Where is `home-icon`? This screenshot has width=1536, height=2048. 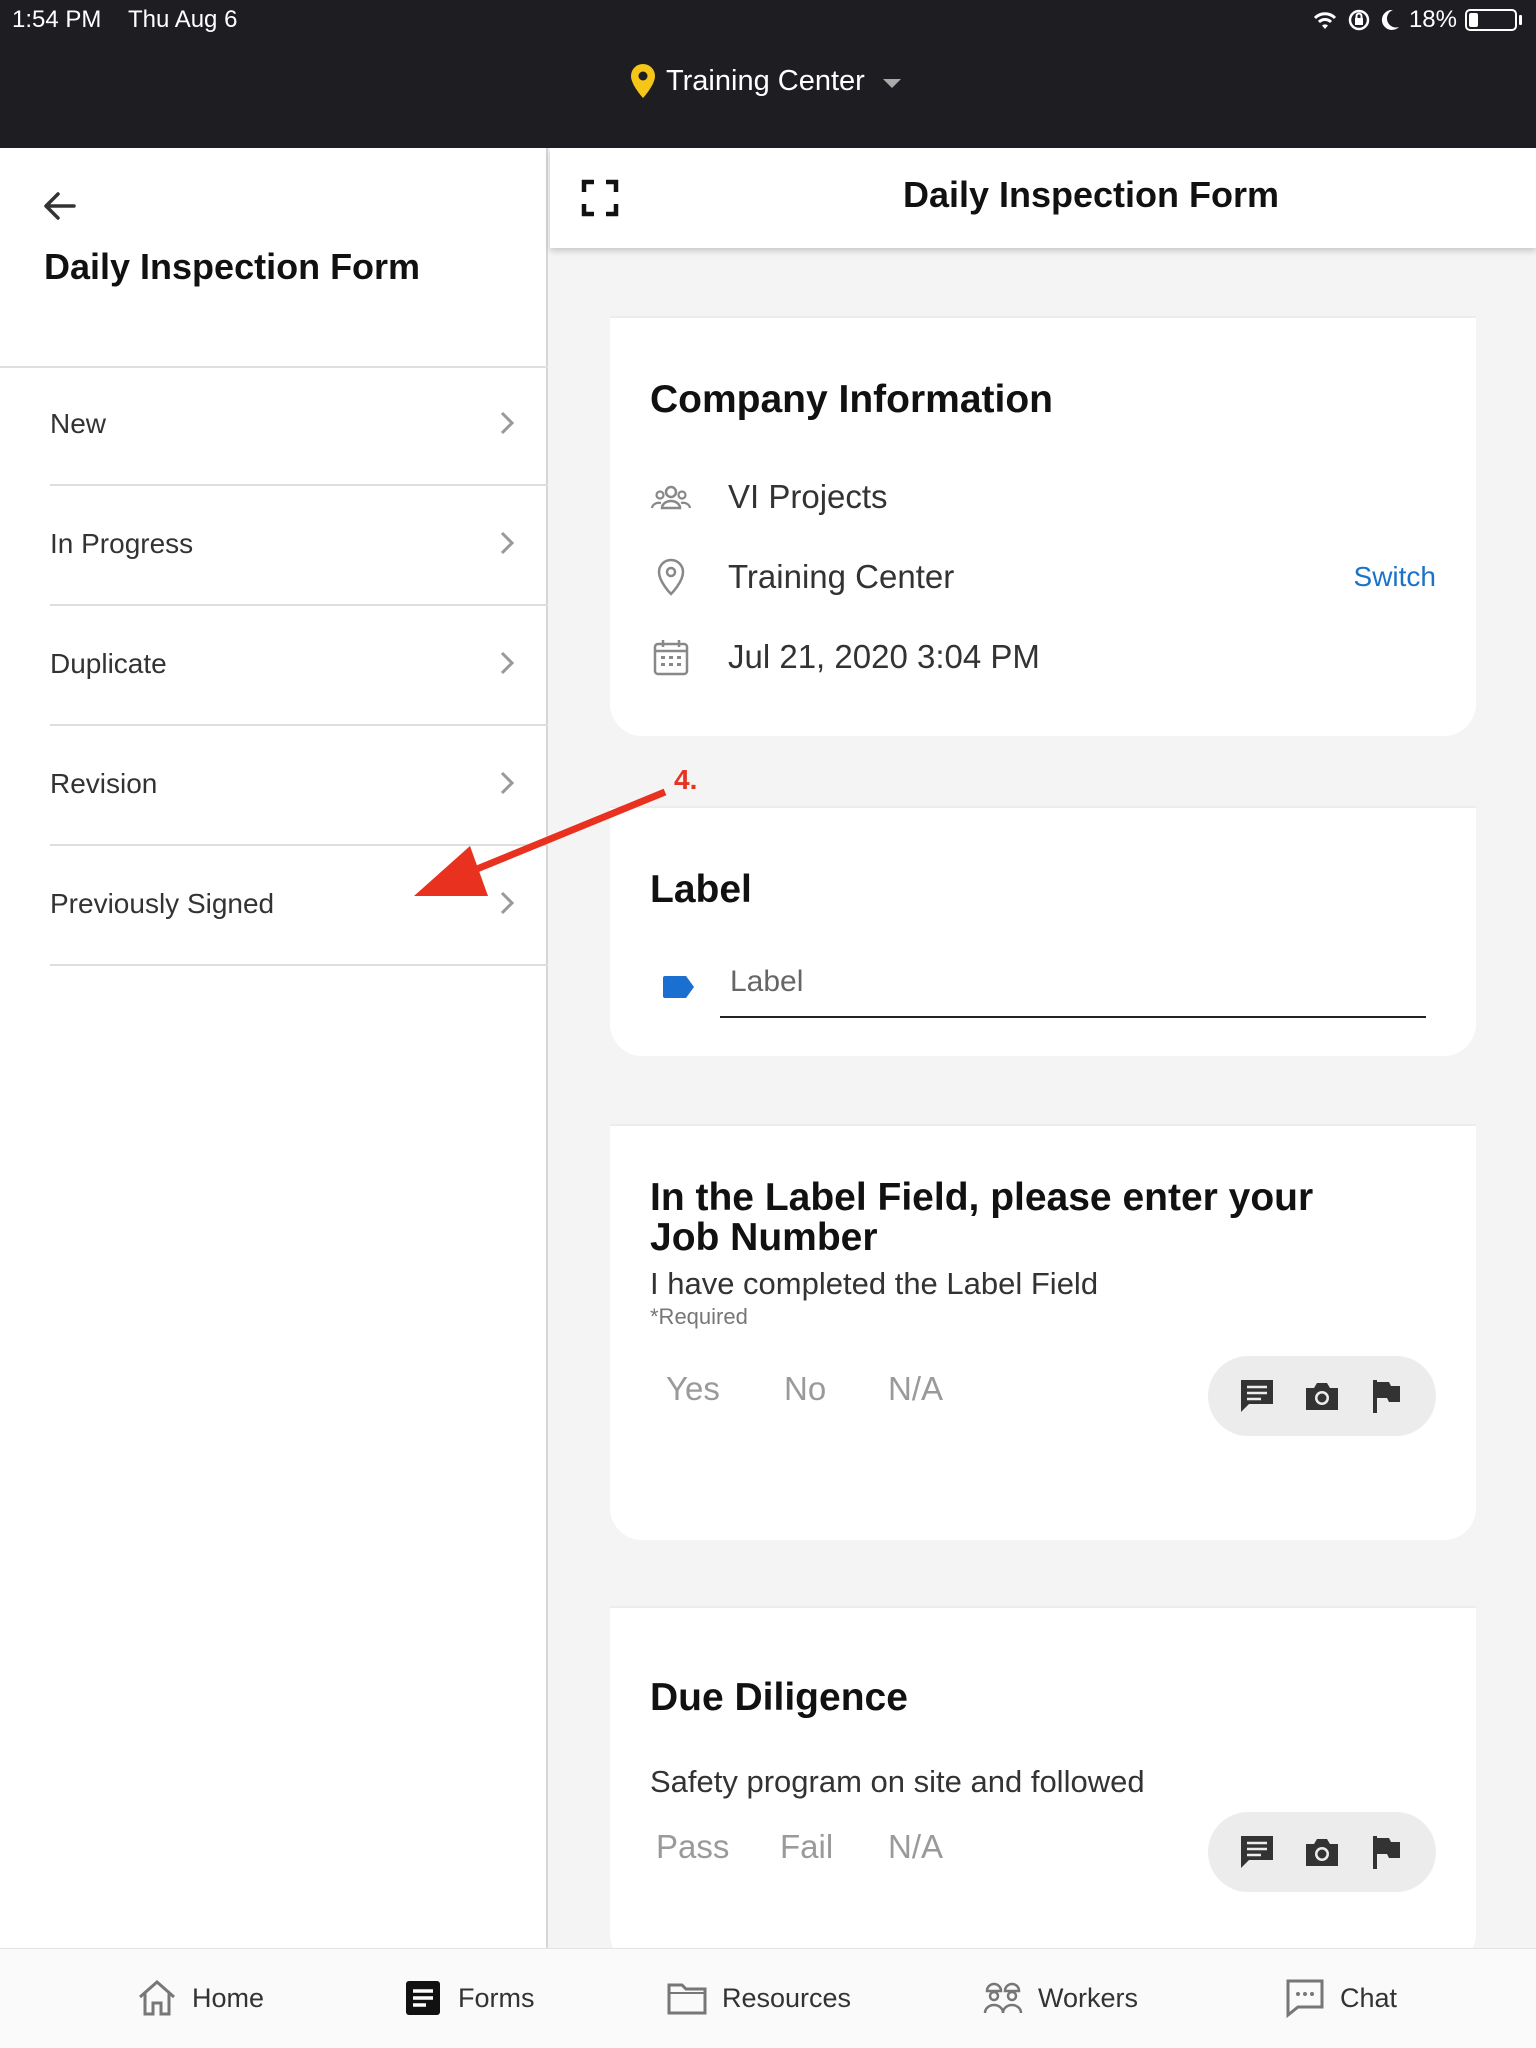 home-icon is located at coordinates (157, 1997).